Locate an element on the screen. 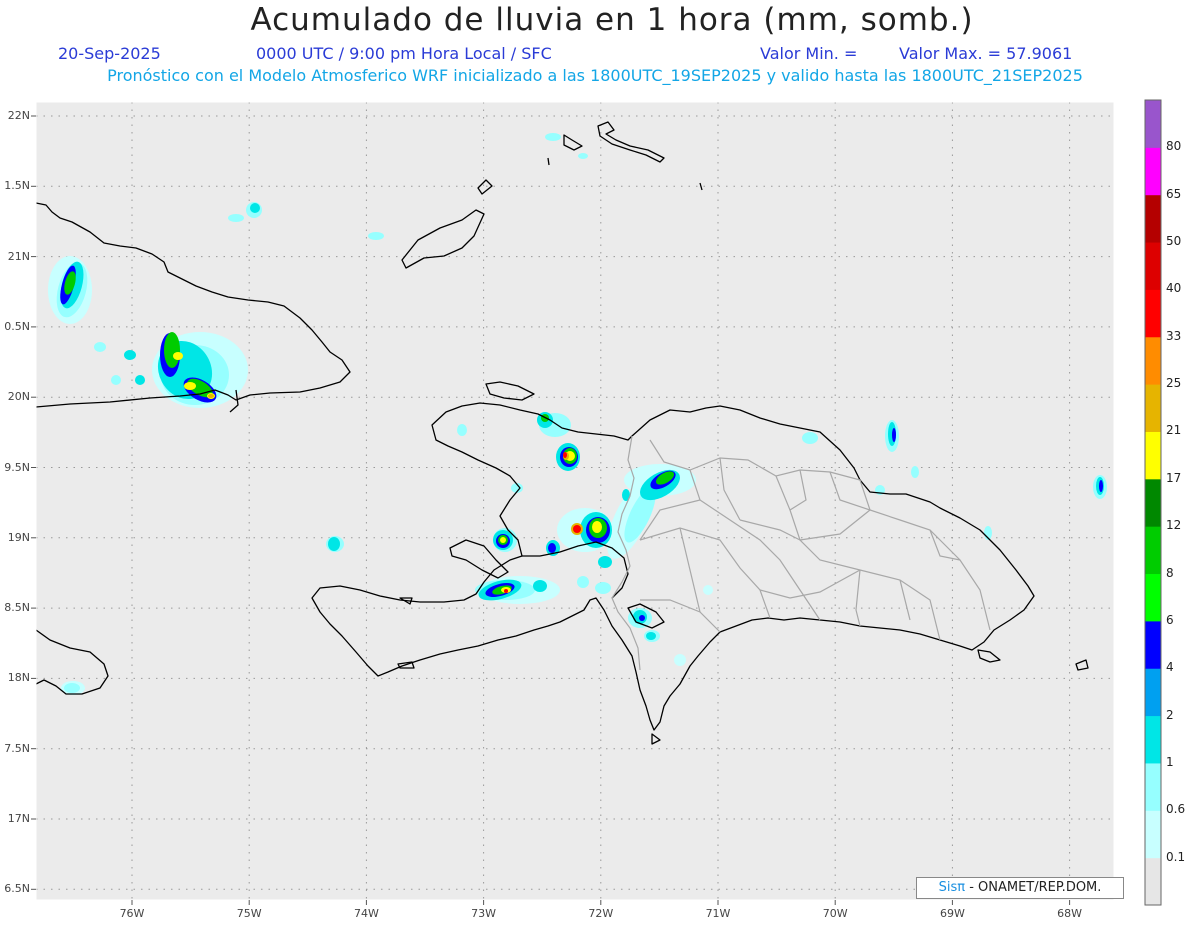 This screenshot has width=1200, height=927. lat-label: 1.5N is located at coordinates (17, 186).